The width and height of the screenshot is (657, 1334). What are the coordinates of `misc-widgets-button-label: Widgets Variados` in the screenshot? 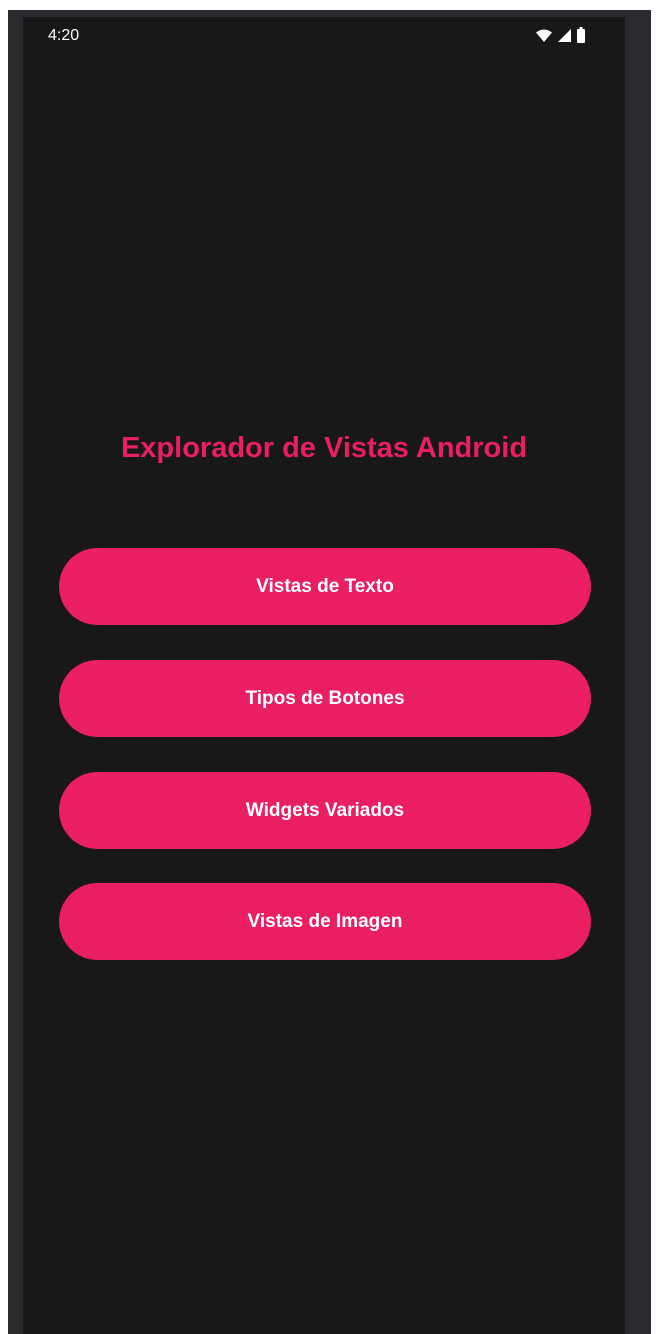 It's located at (325, 810).